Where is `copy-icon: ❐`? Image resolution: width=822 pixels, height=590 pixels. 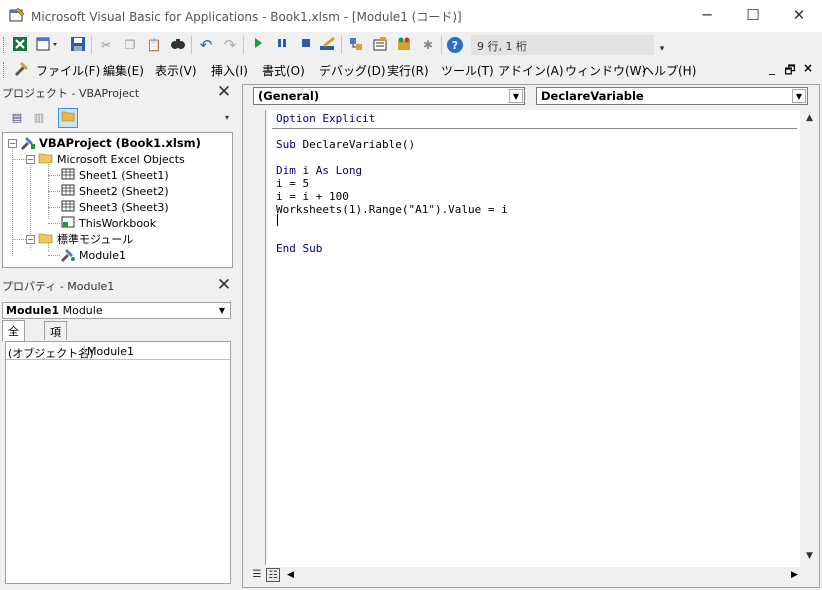
copy-icon: ❐ is located at coordinates (130, 45).